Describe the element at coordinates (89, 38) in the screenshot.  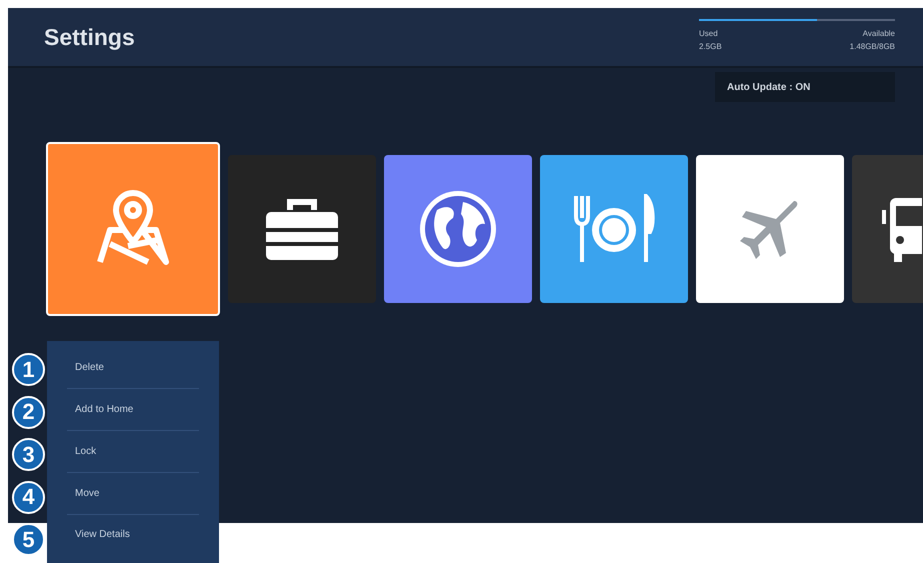
I see `page-title: Settings` at that location.